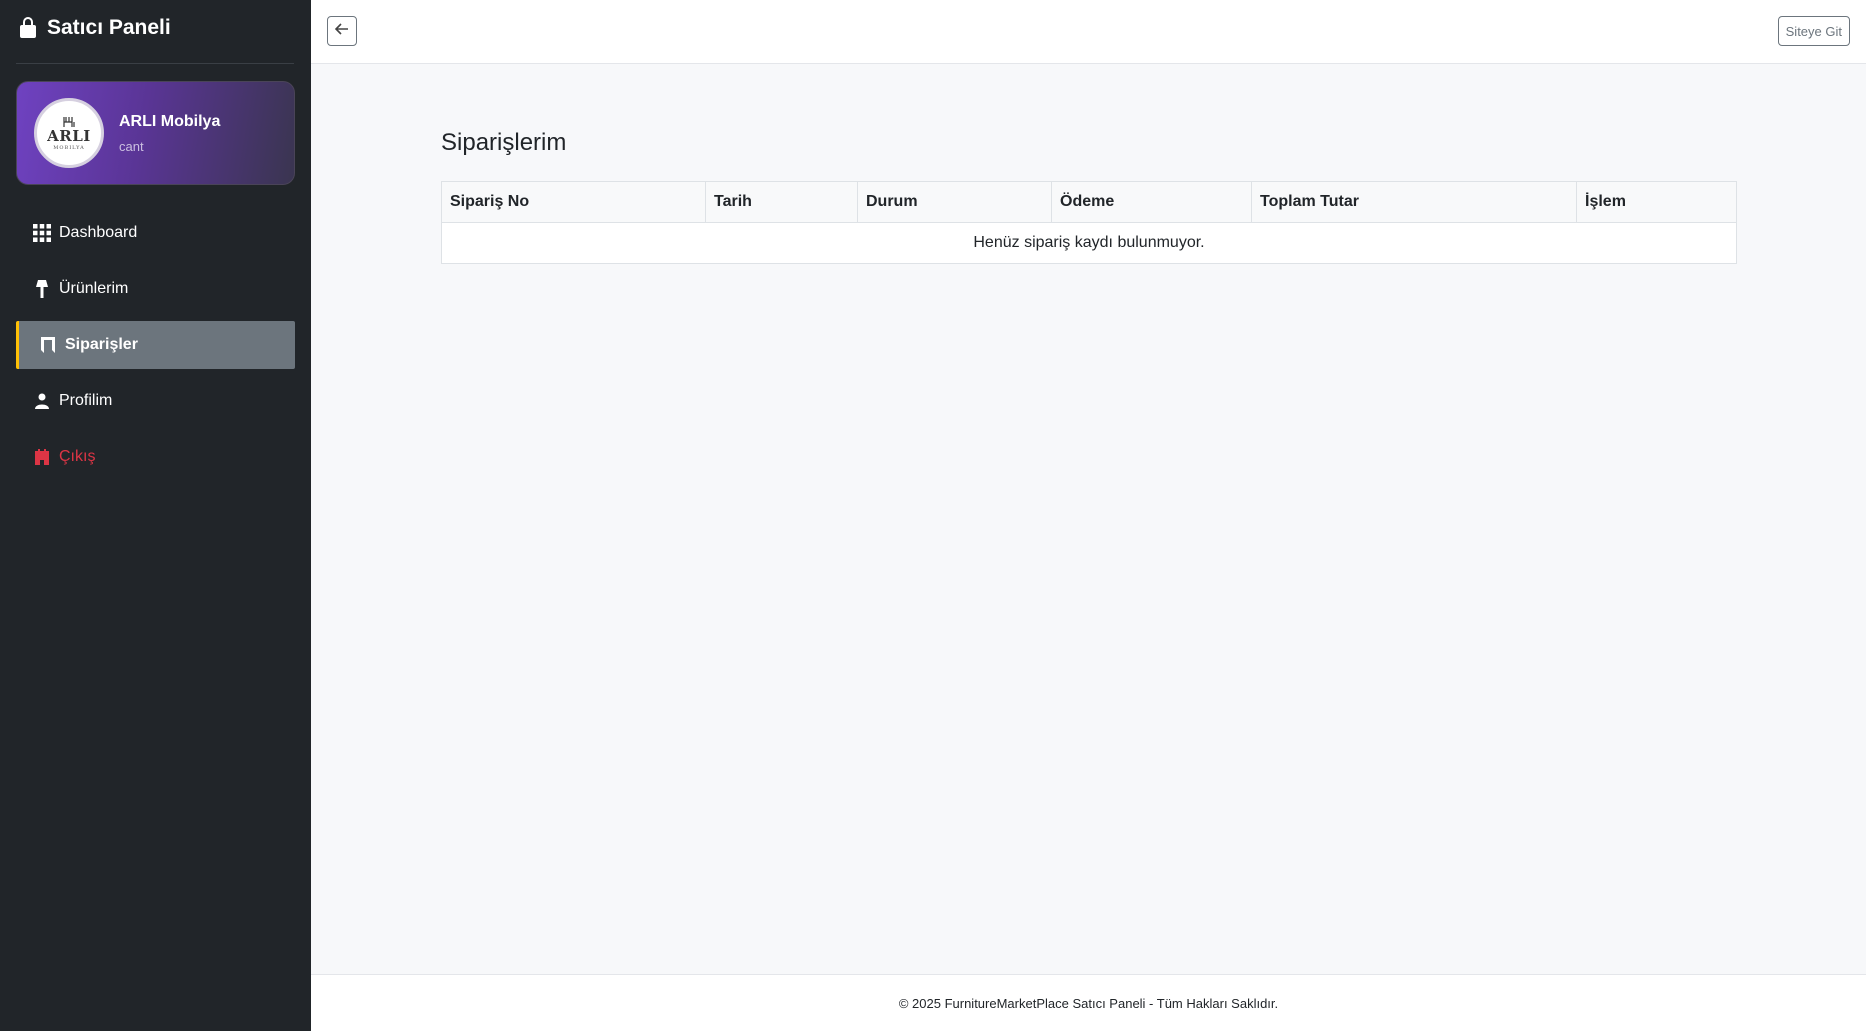 Image resolution: width=1866 pixels, height=1031 pixels. What do you see at coordinates (48, 345) in the screenshot?
I see `bookmark-icon` at bounding box center [48, 345].